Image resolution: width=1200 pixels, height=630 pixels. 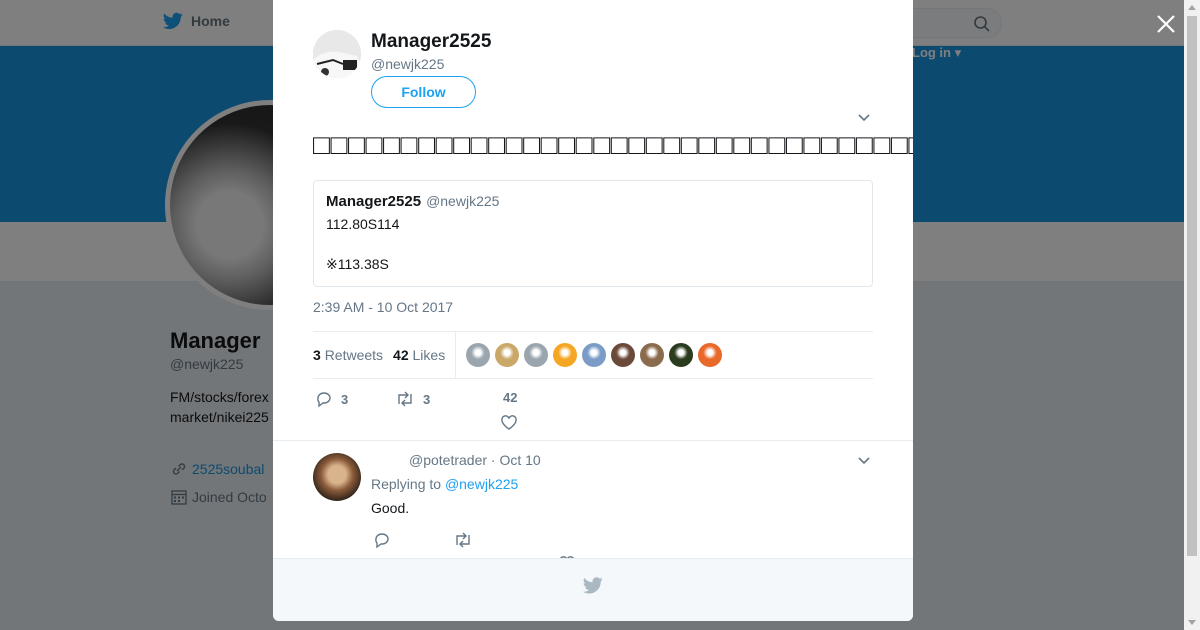 I want to click on replying-to-line: Replying to @newjk225, so click(x=444, y=484).